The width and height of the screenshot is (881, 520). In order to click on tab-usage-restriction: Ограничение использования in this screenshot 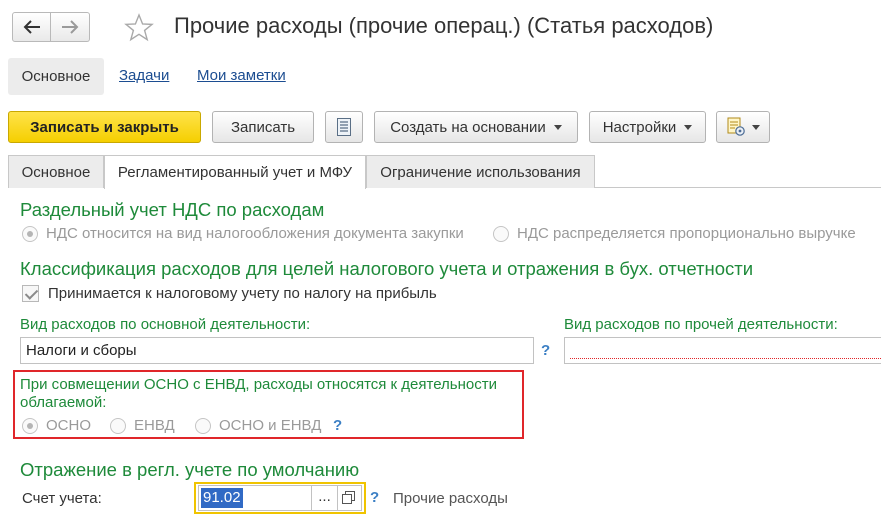, I will do `click(480, 171)`.